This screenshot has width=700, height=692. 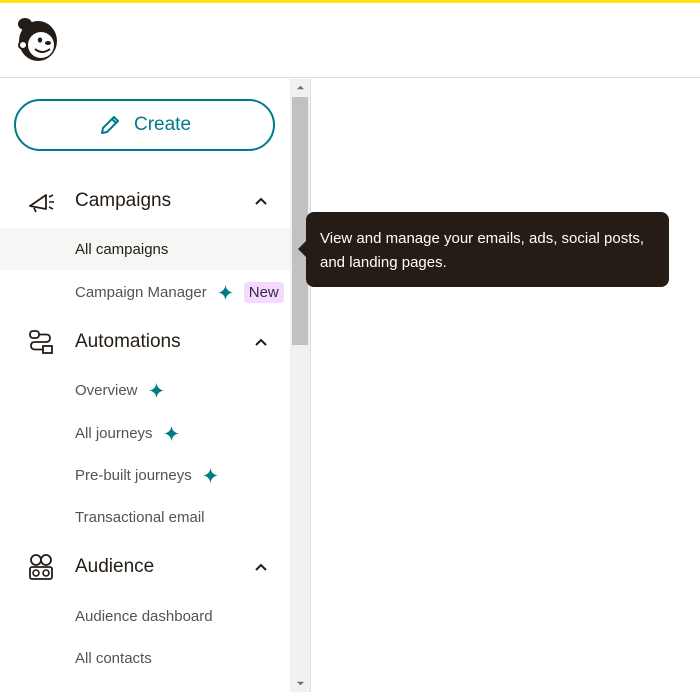 What do you see at coordinates (122, 249) in the screenshot?
I see `nav-item-label: All campaigns` at bounding box center [122, 249].